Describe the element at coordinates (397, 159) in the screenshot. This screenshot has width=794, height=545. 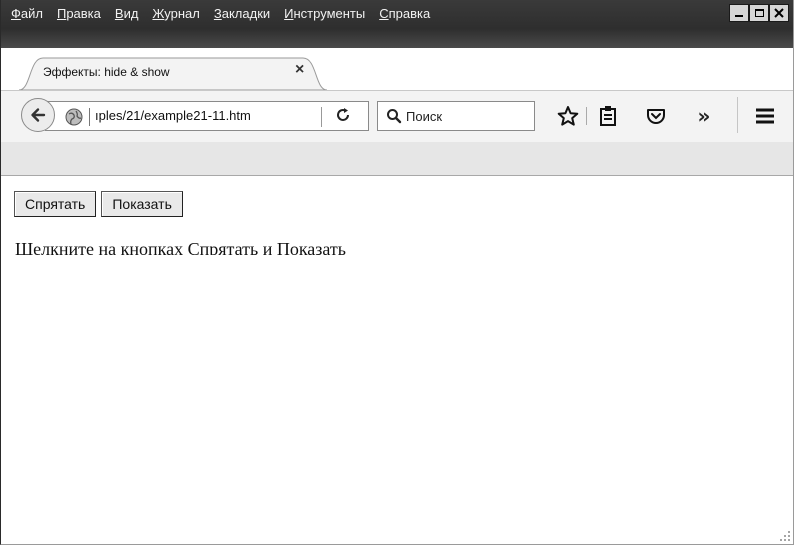
I see `toolbar-strip` at that location.